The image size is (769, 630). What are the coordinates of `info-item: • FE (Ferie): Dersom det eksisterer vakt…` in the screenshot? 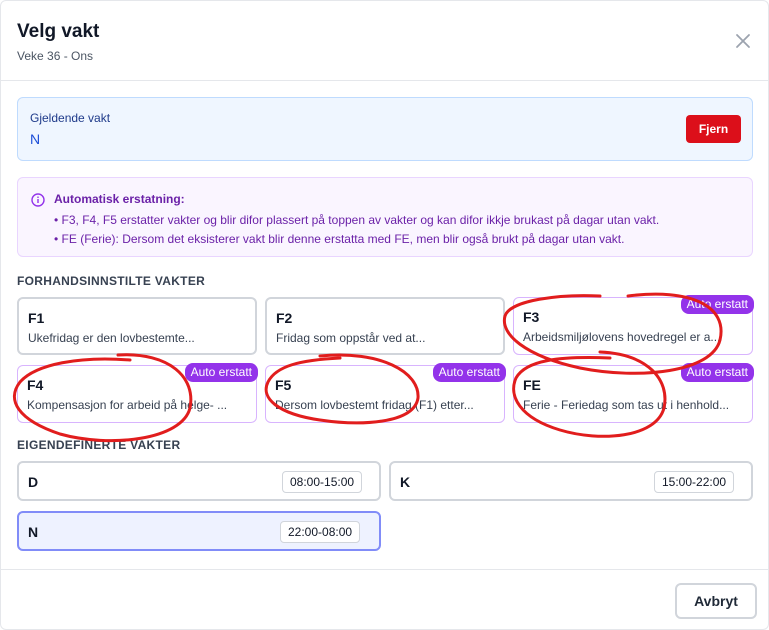 It's located at (339, 239).